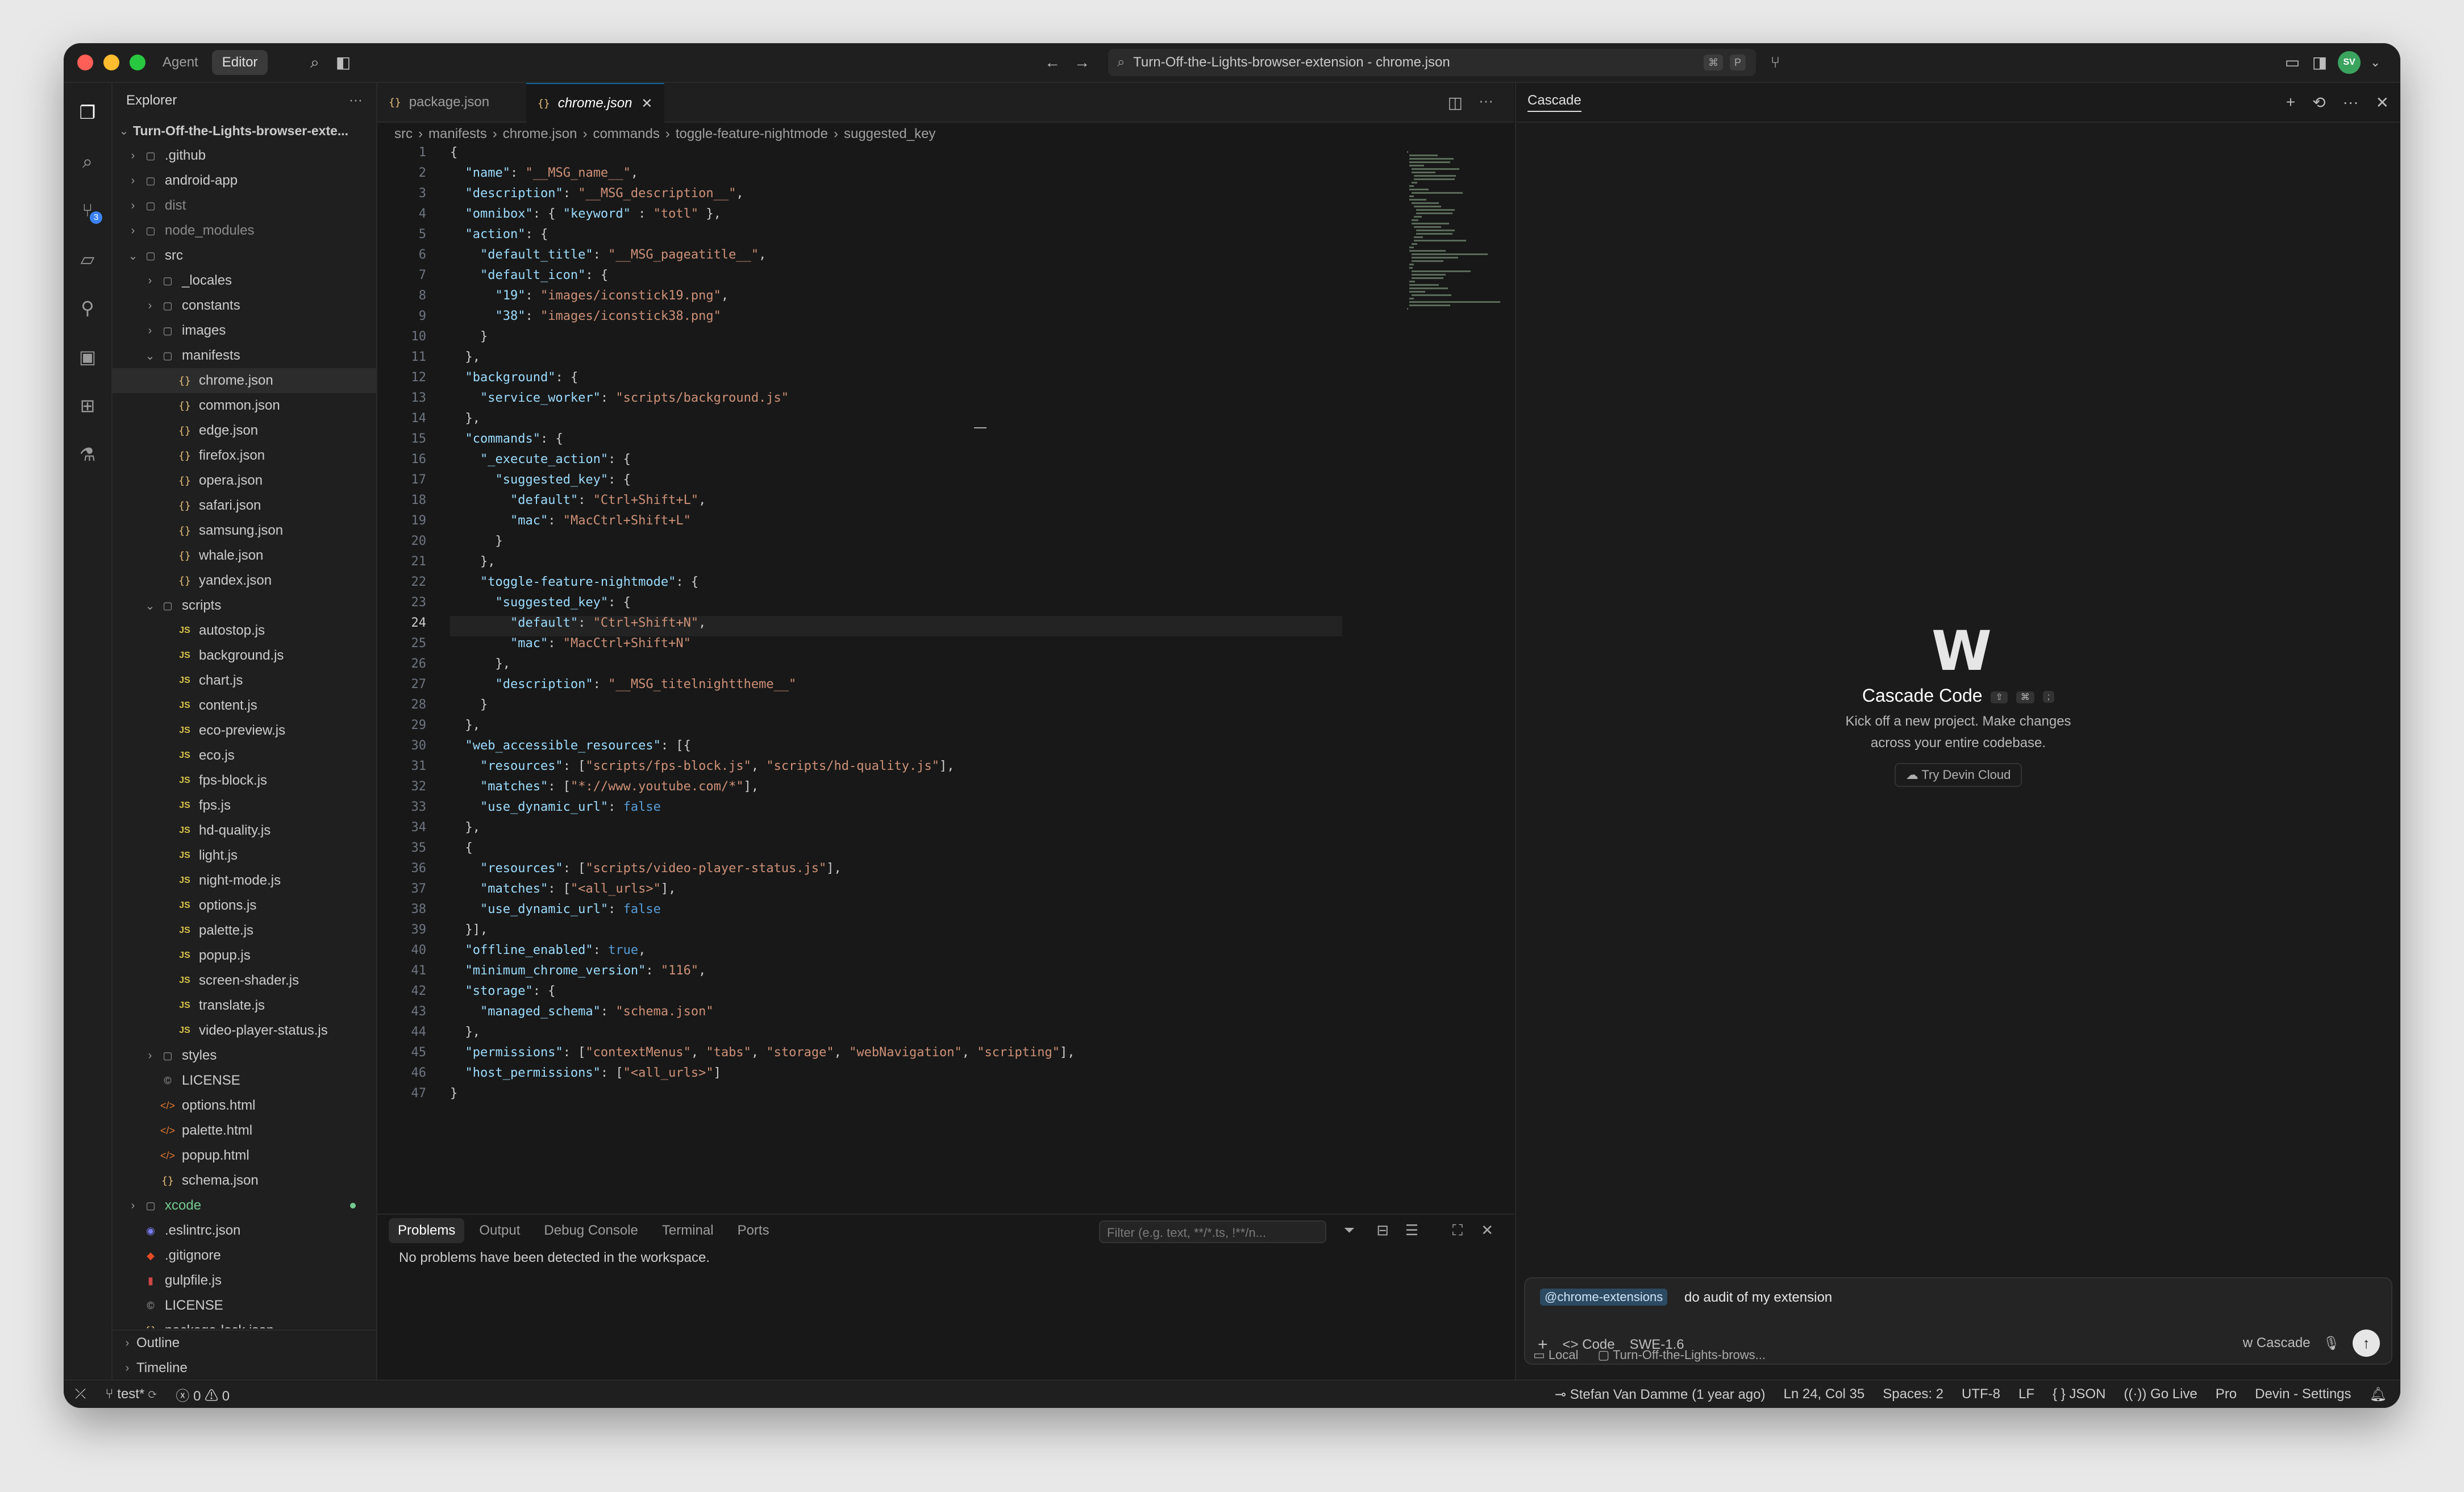 The image size is (2464, 1492). Describe the element at coordinates (244, 280) in the screenshot. I see `tree-folder: › ▢ _locales` at that location.